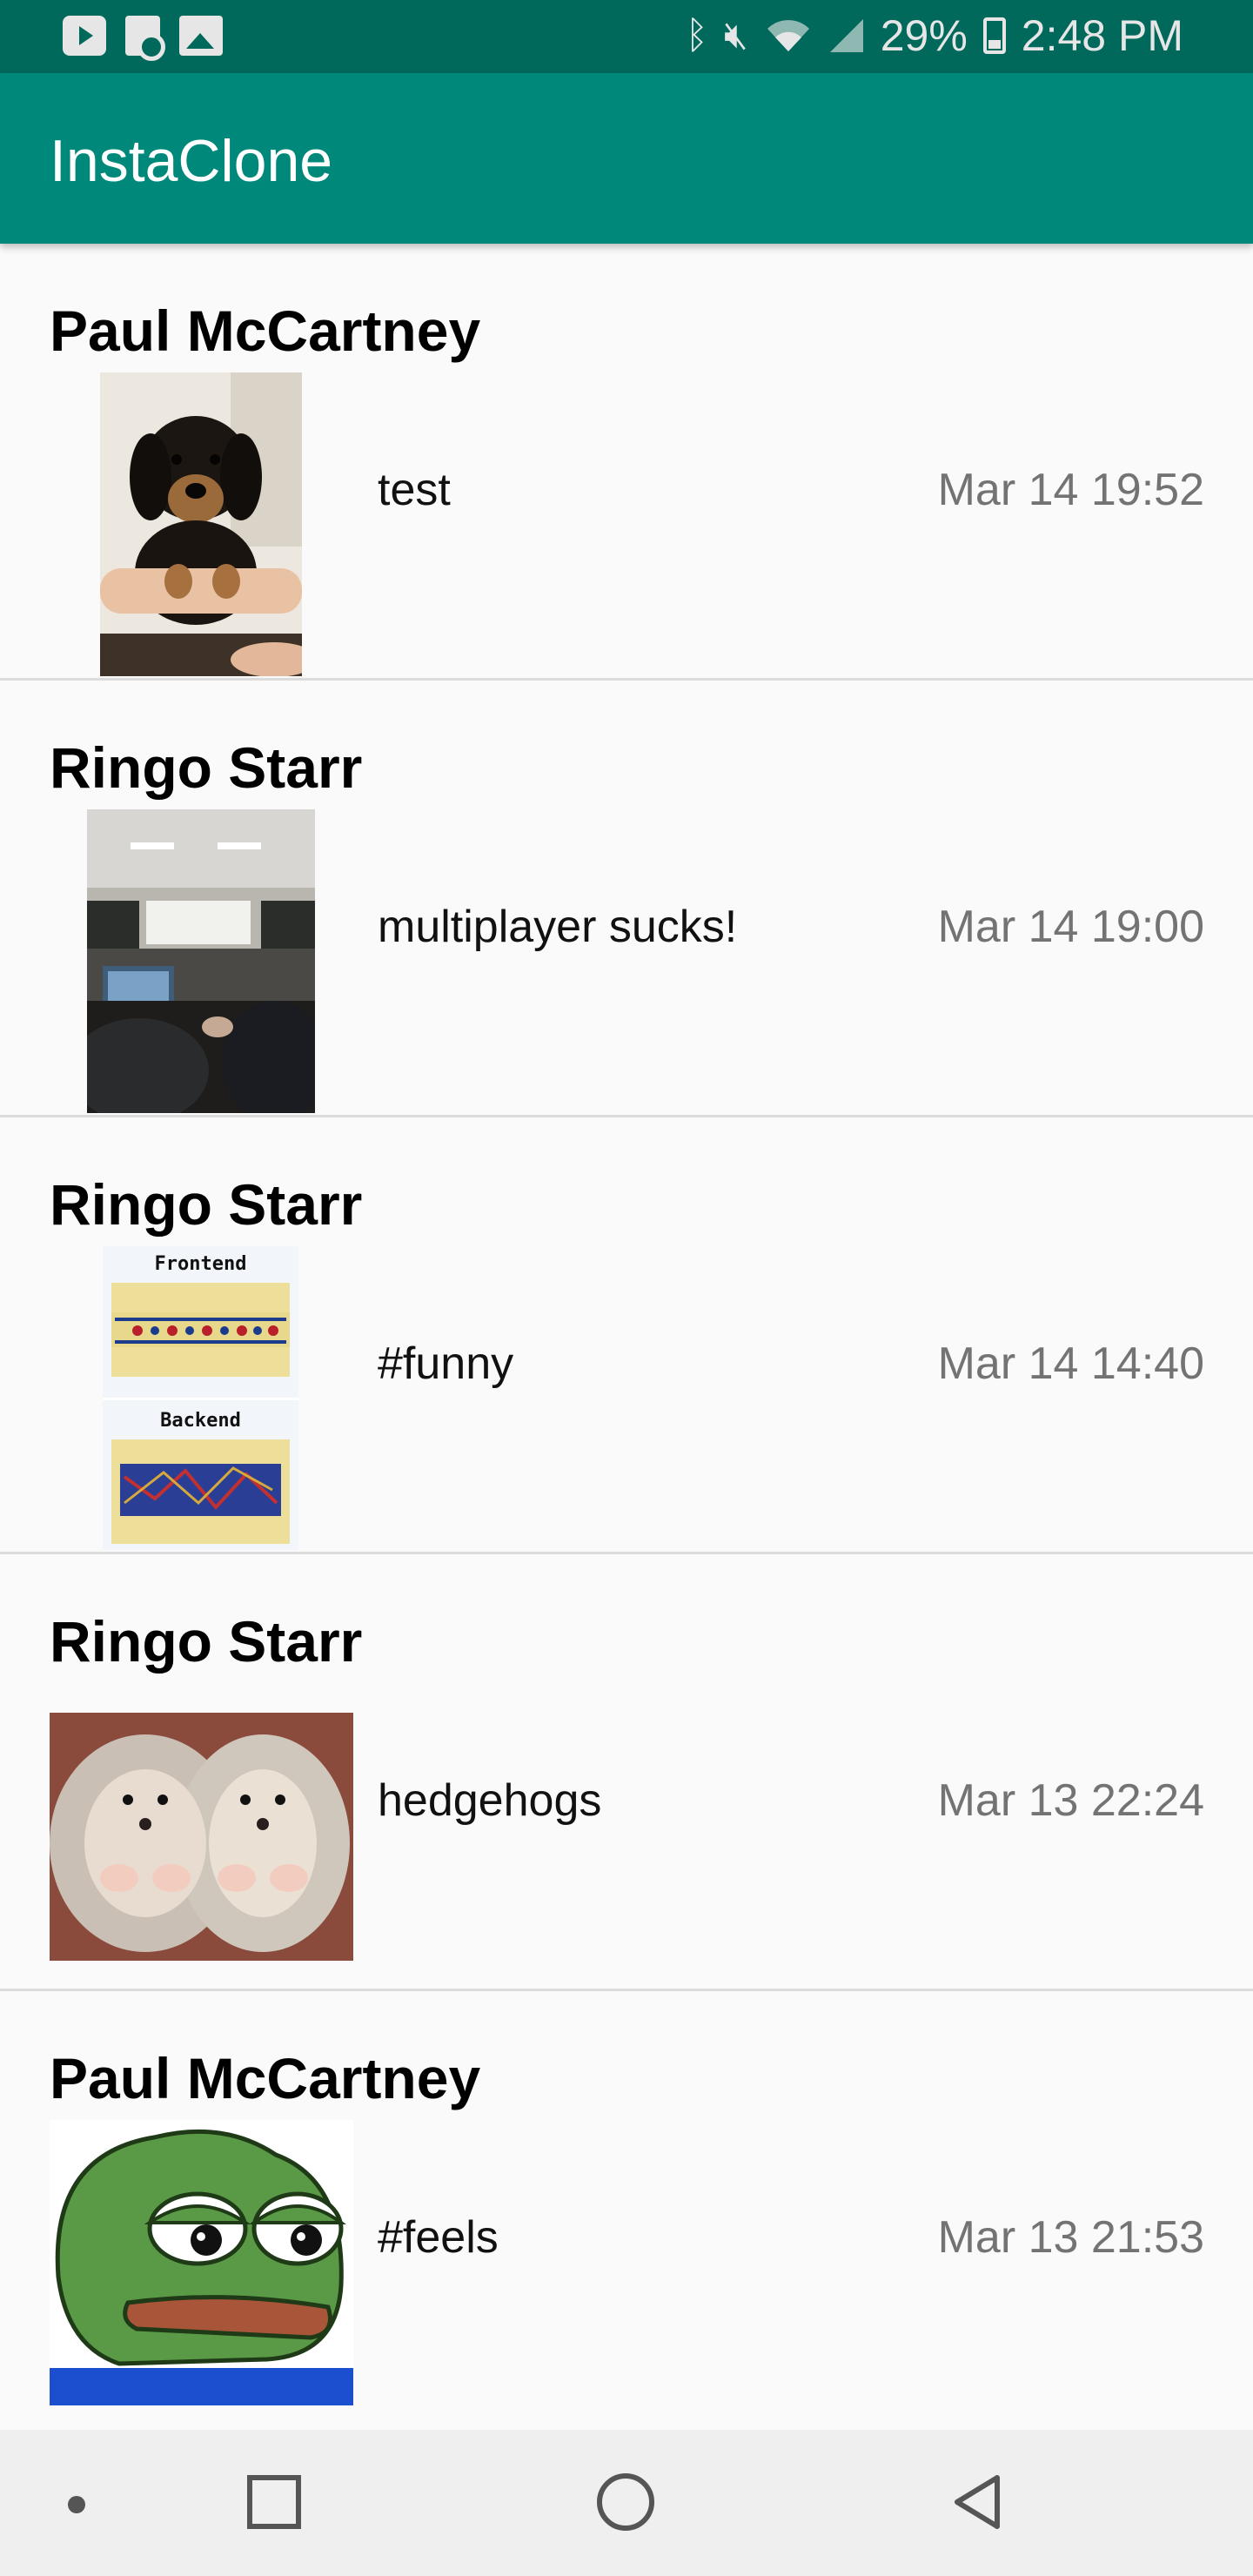 This screenshot has height=2576, width=1253. Describe the element at coordinates (1070, 2238) in the screenshot. I see `post-timestamp: Mar 13 21:53` at that location.